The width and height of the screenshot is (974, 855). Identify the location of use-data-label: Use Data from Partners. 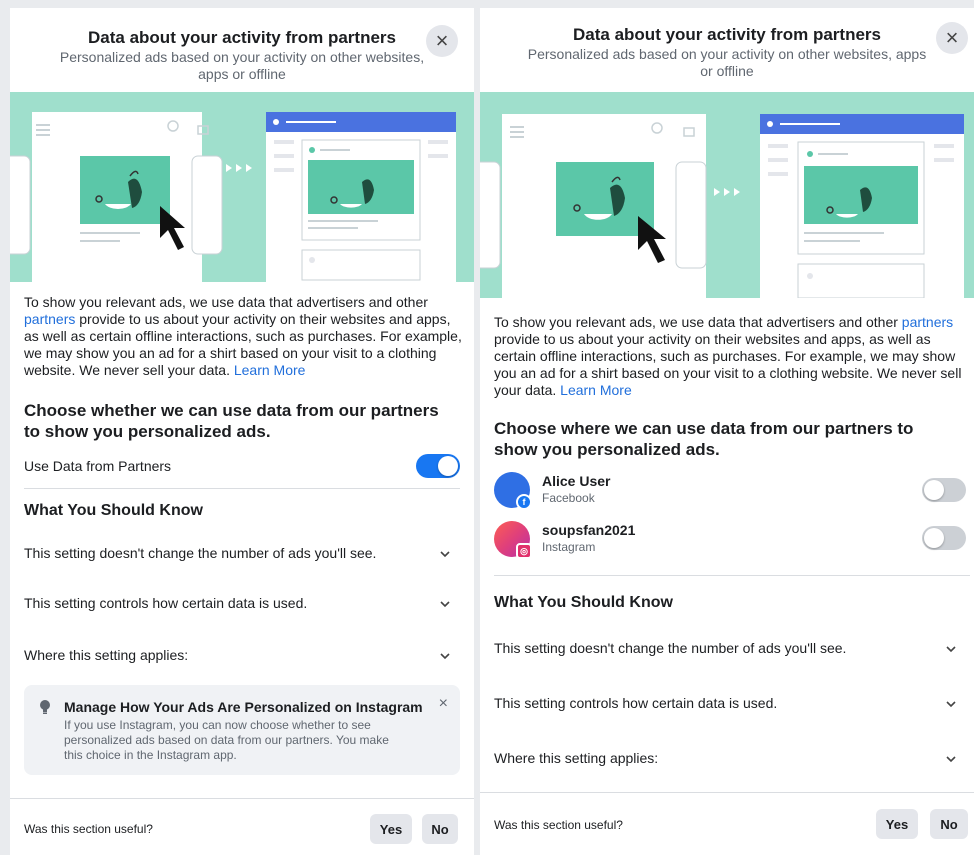
(98, 466).